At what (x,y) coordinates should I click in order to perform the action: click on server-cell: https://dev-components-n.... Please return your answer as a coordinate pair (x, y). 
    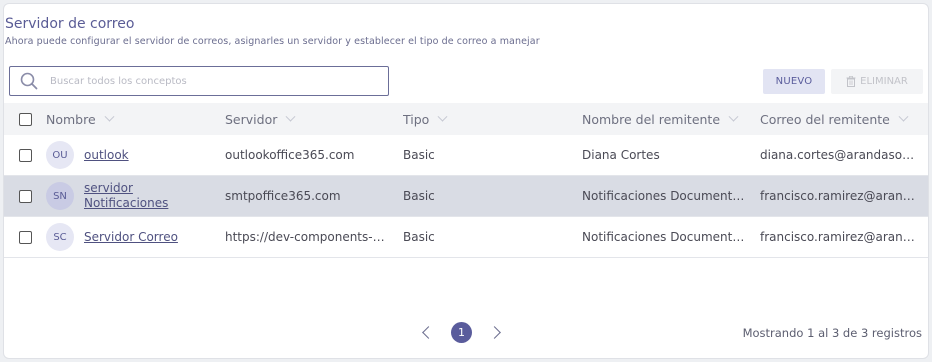
    Looking at the image, I should click on (307, 237).